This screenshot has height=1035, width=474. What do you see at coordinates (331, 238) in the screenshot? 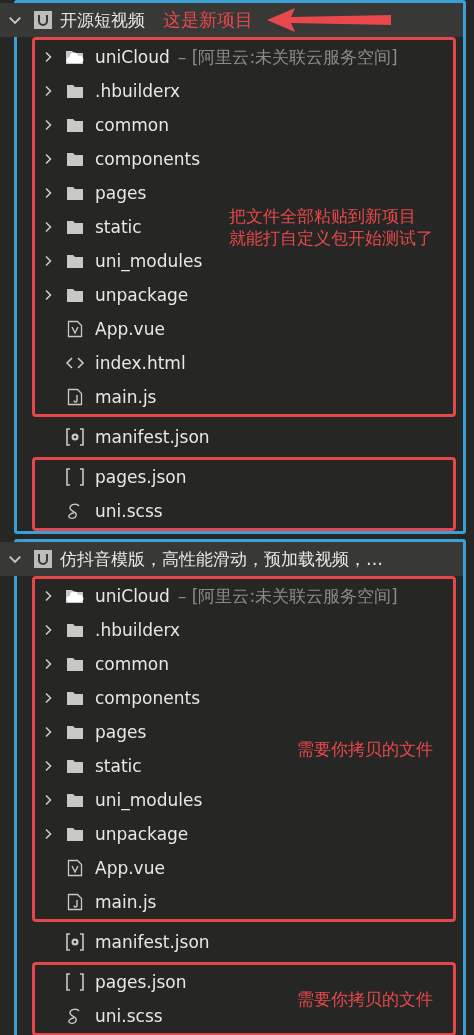
I see `annotation-text: 就能打自定义包开始测试了` at bounding box center [331, 238].